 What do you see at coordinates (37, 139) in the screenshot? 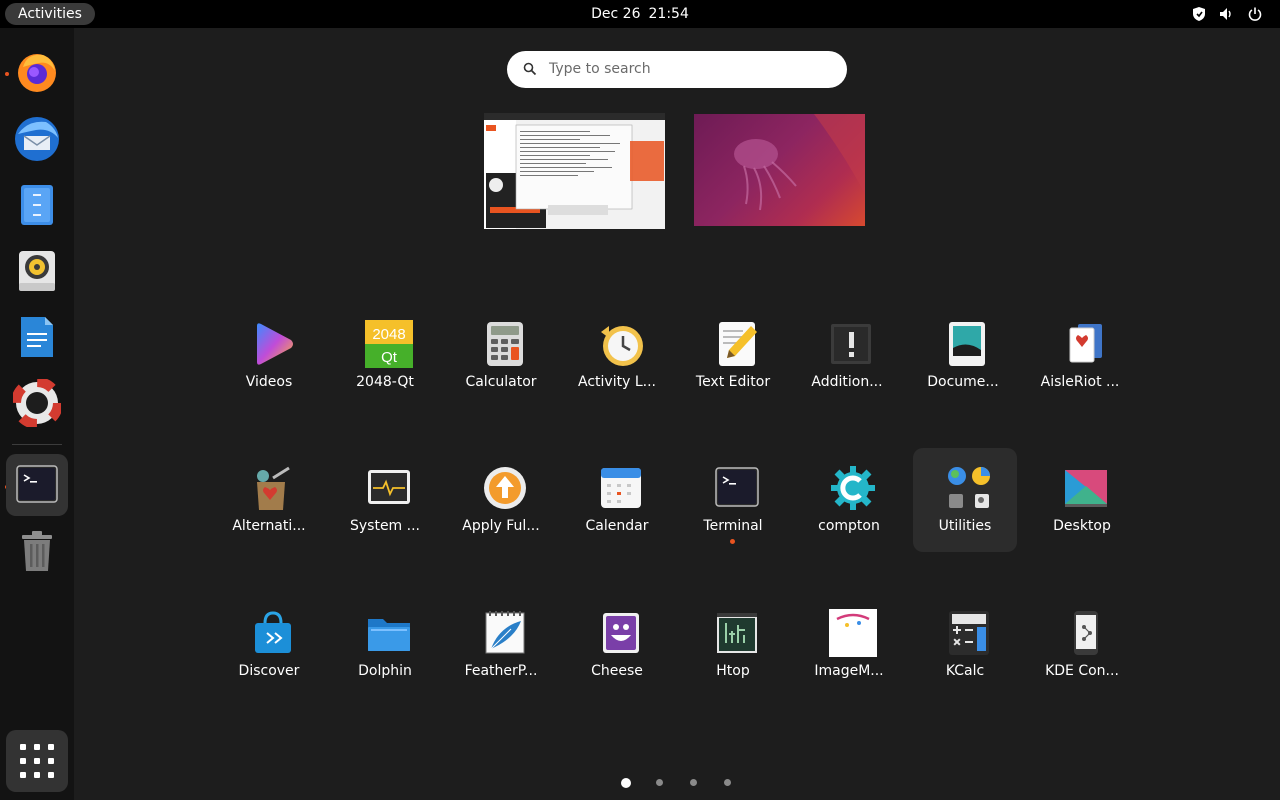
I see `dock-item-thunderbird` at bounding box center [37, 139].